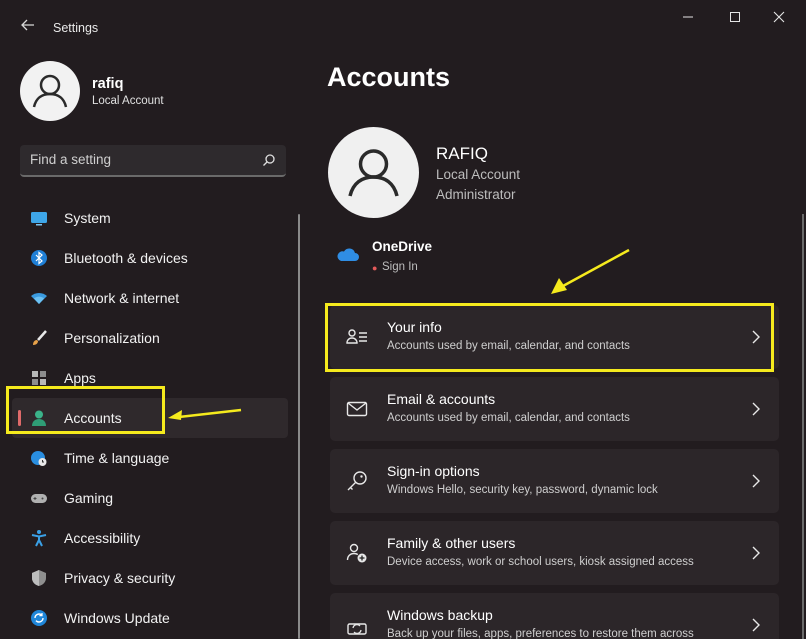 This screenshot has height=639, width=806. Describe the element at coordinates (85, 410) in the screenshot. I see `accounts-highlight-box` at that location.